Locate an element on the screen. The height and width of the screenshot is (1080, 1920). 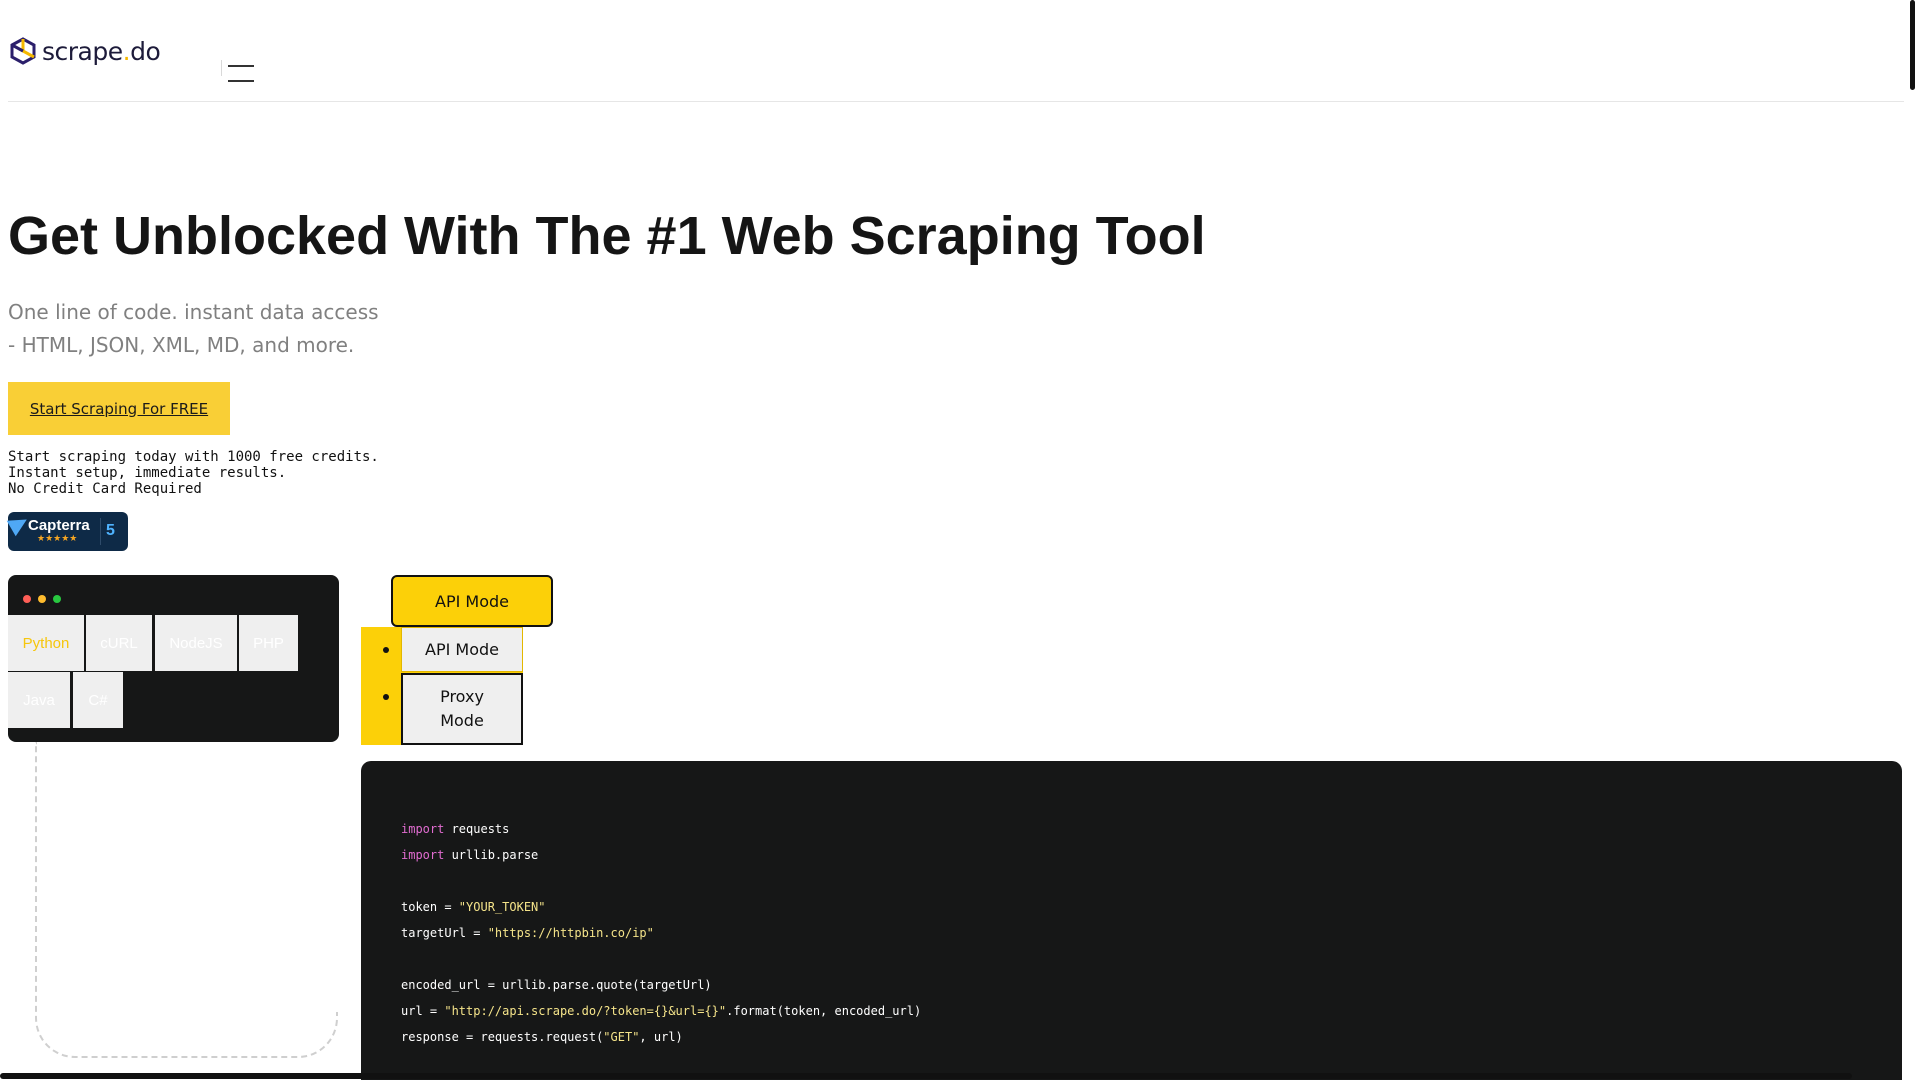
mode-option-proxy: Proxy Mode is located at coordinates (462, 709).